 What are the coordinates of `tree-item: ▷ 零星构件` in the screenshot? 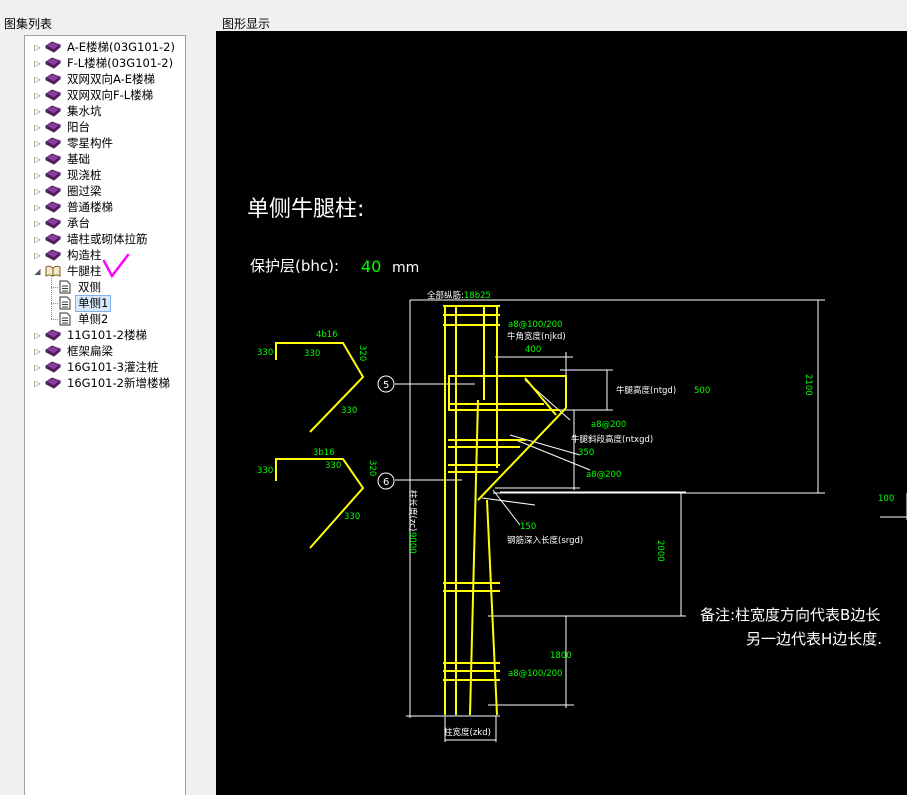 It's located at (74, 143).